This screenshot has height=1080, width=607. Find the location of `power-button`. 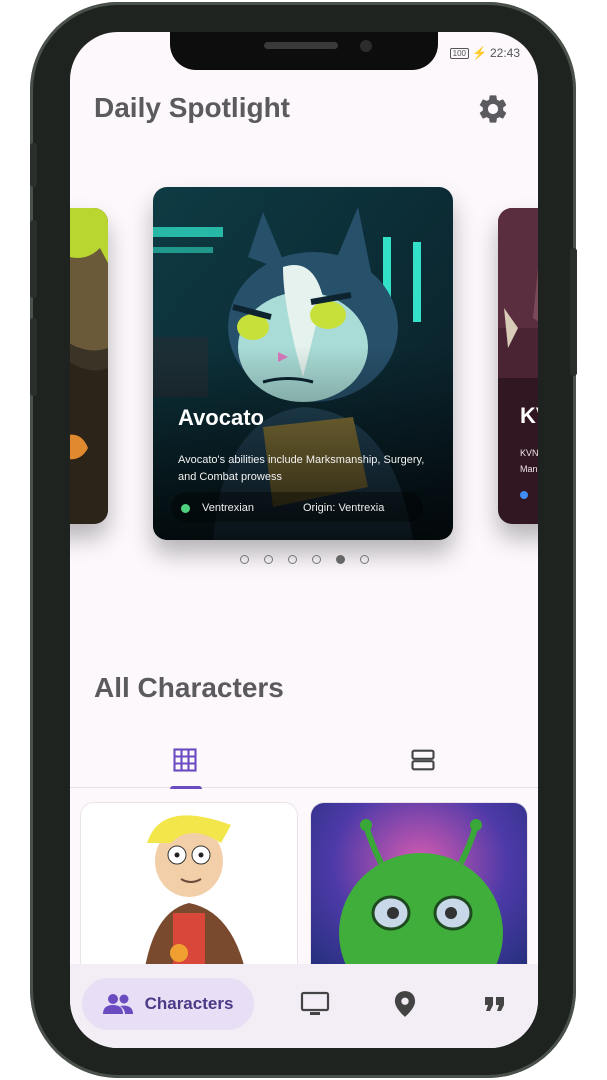

power-button is located at coordinates (573, 312).